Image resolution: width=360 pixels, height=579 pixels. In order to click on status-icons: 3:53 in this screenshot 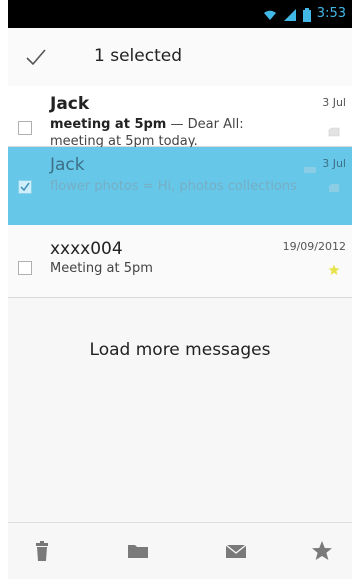, I will do `click(304, 14)`.